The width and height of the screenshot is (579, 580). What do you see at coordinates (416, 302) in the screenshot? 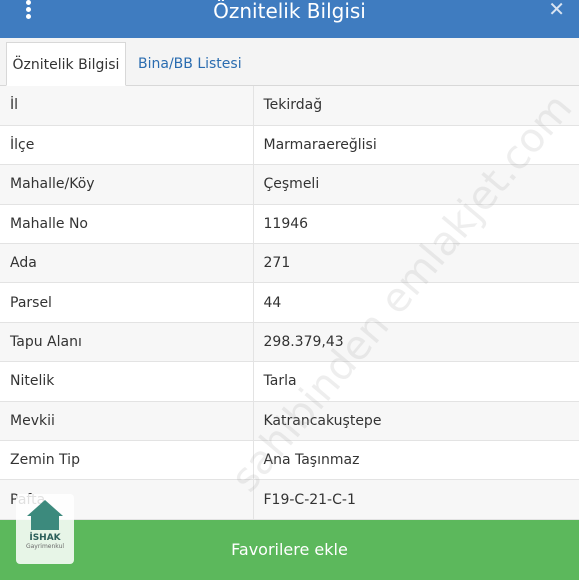
I see `attribute-value: 44` at bounding box center [416, 302].